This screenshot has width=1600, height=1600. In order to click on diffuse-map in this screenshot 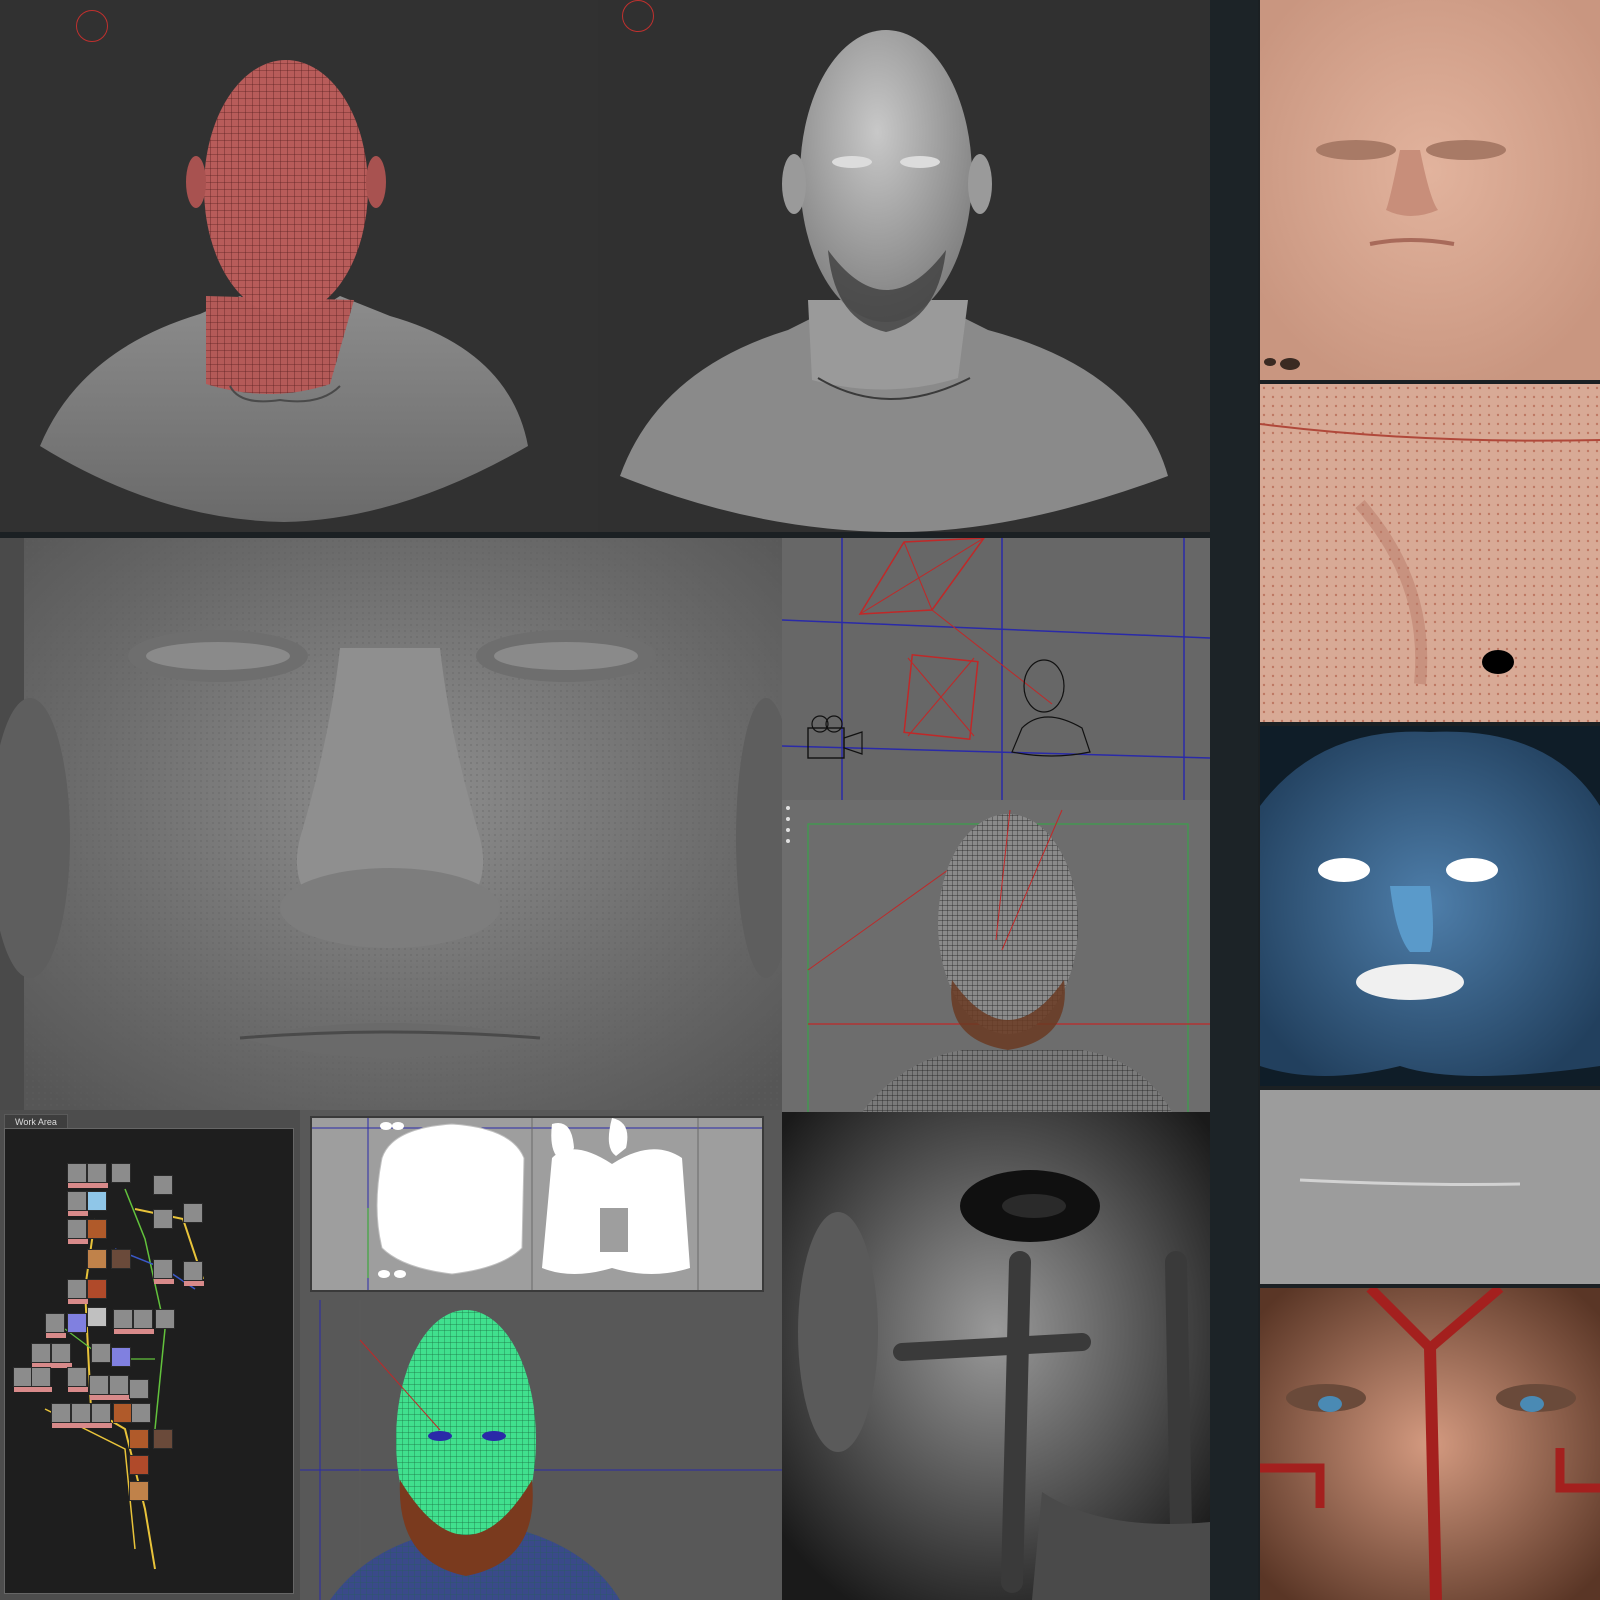, I will do `click(1430, 190)`.